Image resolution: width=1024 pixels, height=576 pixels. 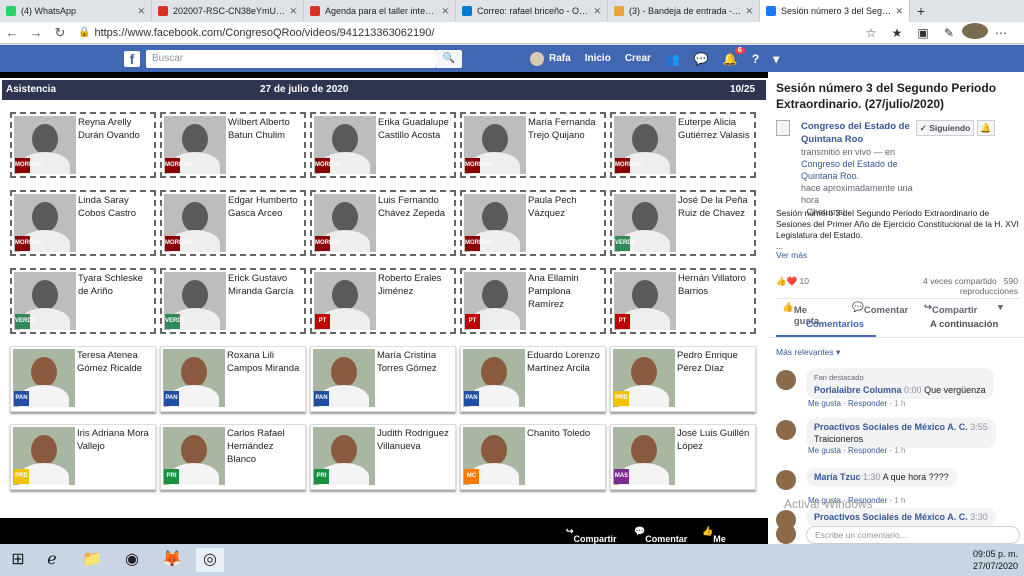 I want to click on comment-timestamp: 1:30, so click(x=872, y=477).